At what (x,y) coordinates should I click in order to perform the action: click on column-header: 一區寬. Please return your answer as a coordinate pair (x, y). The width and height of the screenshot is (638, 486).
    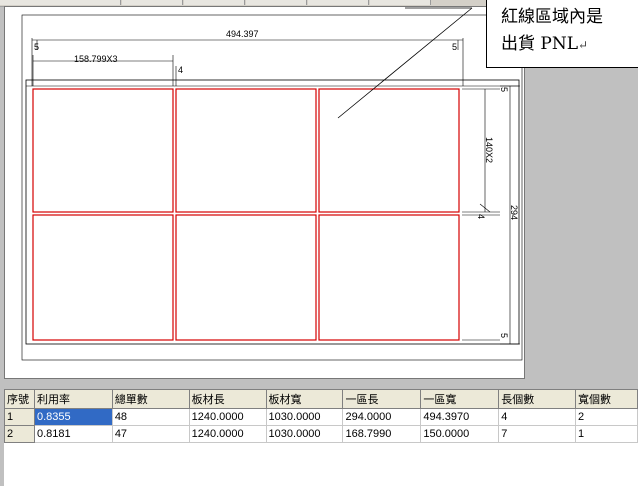
    Looking at the image, I should click on (460, 399).